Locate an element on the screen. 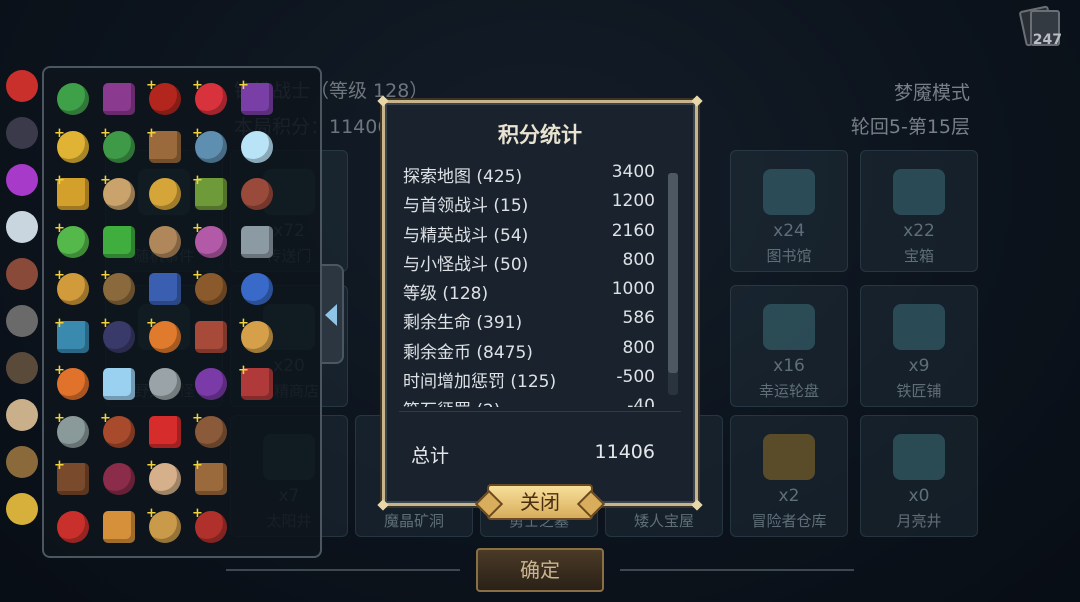 The height and width of the screenshot is (602, 1080). meat-relic-icon is located at coordinates (257, 194).